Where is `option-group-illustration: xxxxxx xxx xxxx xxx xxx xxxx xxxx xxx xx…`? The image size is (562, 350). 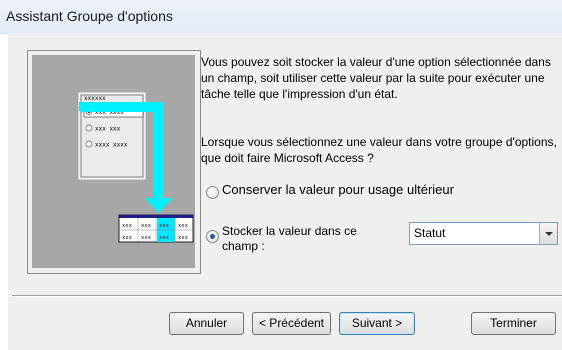 option-group-illustration: xxxxxx xxx xxxx xxx xxx xxxx xxxx xxx xx… is located at coordinates (136, 167).